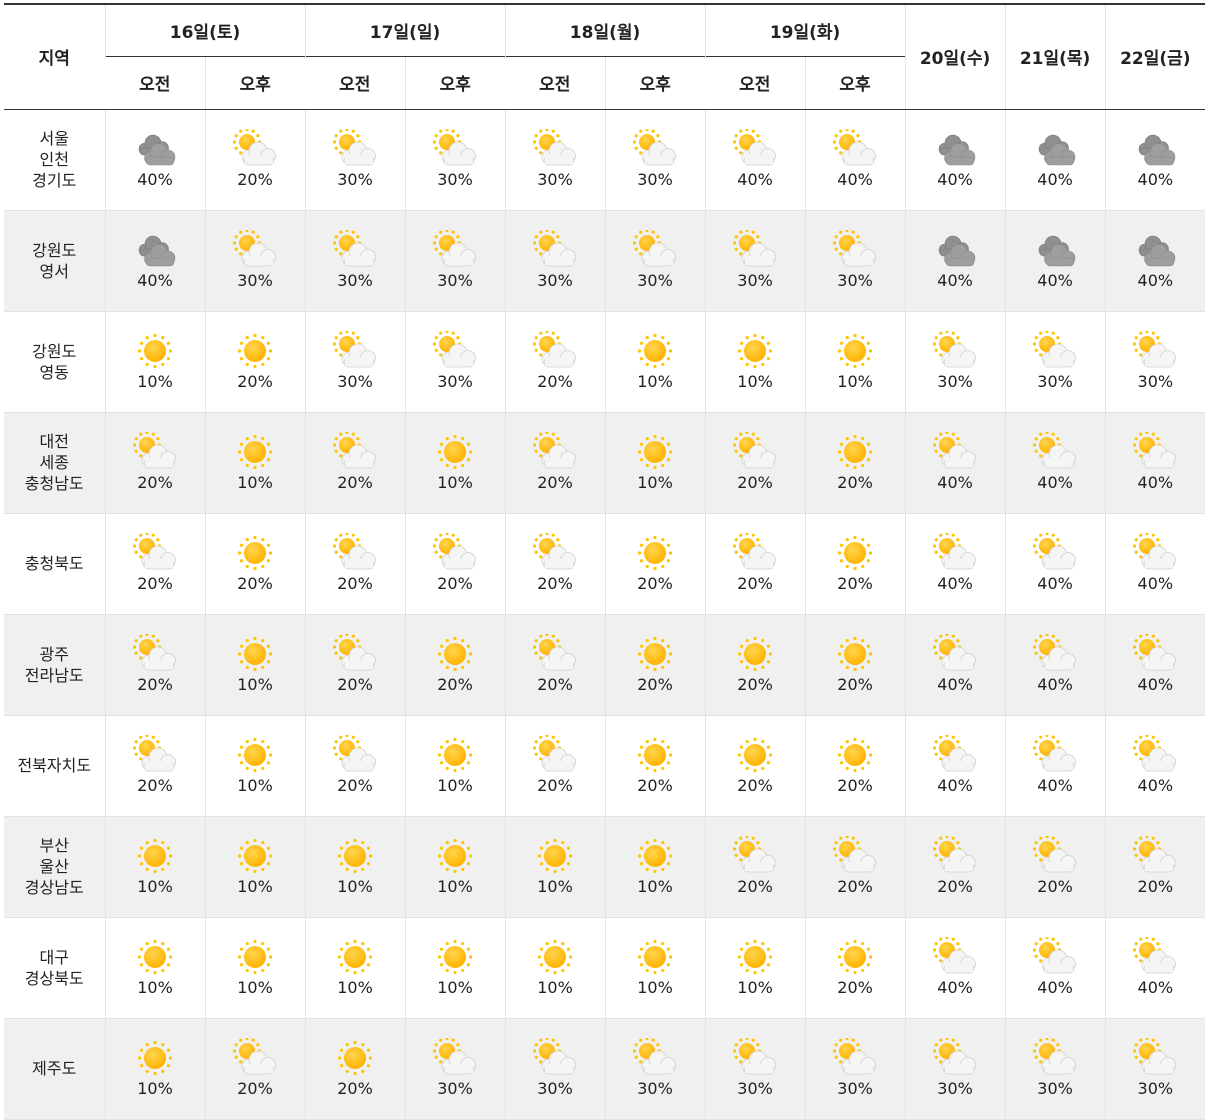 This screenshot has width=1209, height=1120. What do you see at coordinates (54, 463) in the screenshot?
I see `region-cell: 대전 세종 충청남도` at bounding box center [54, 463].